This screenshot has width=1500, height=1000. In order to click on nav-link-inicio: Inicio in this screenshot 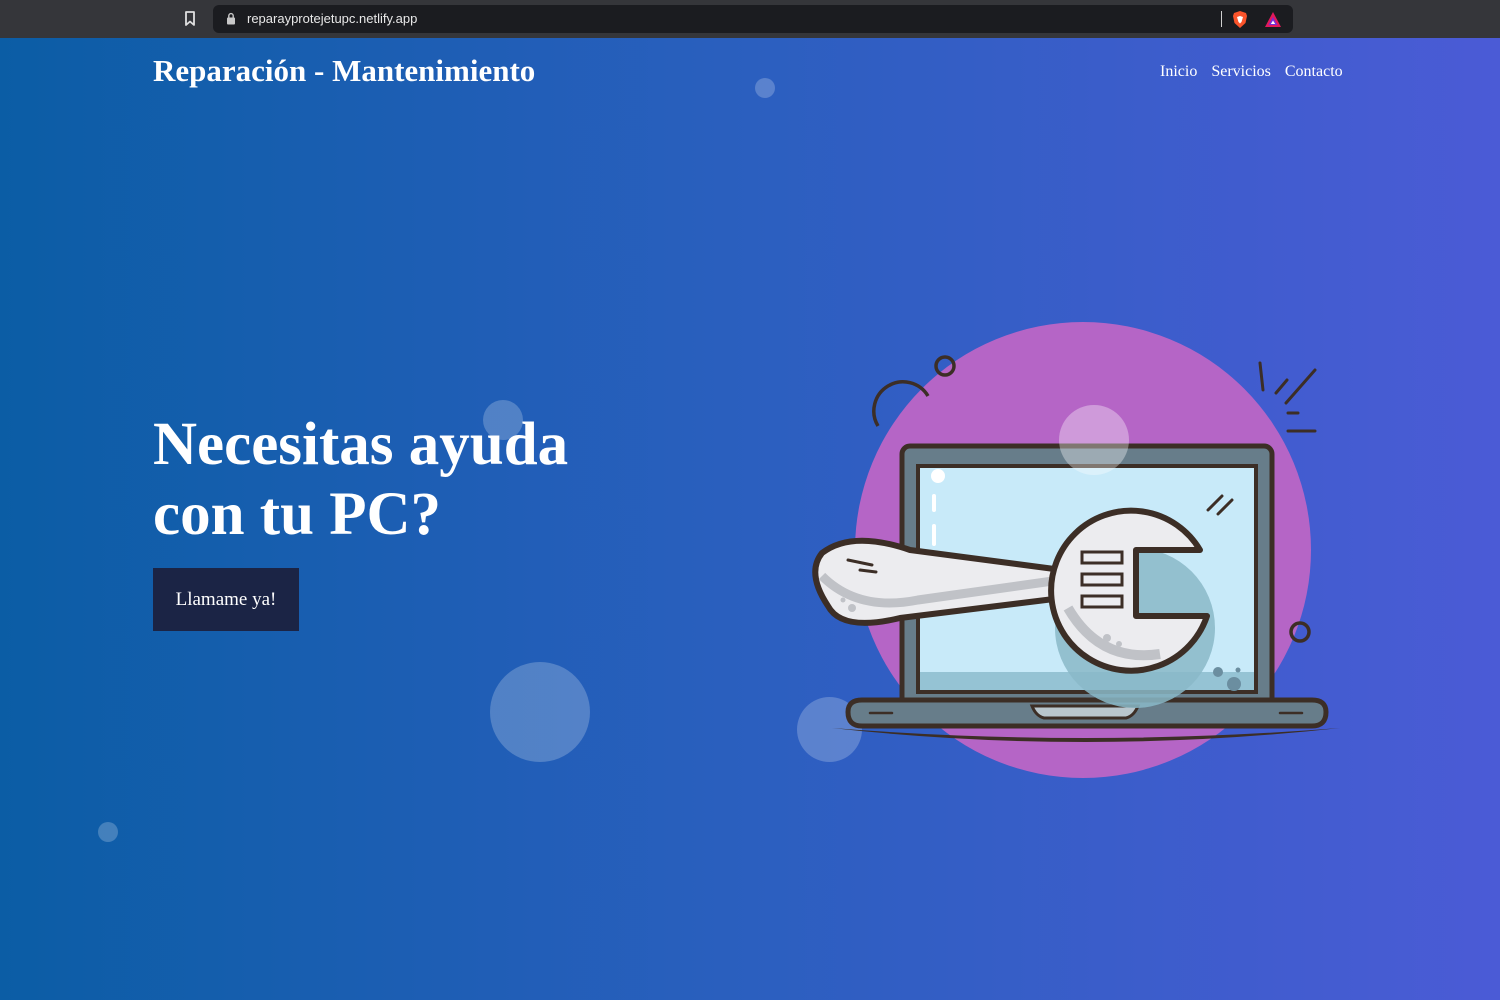, I will do `click(1178, 72)`.